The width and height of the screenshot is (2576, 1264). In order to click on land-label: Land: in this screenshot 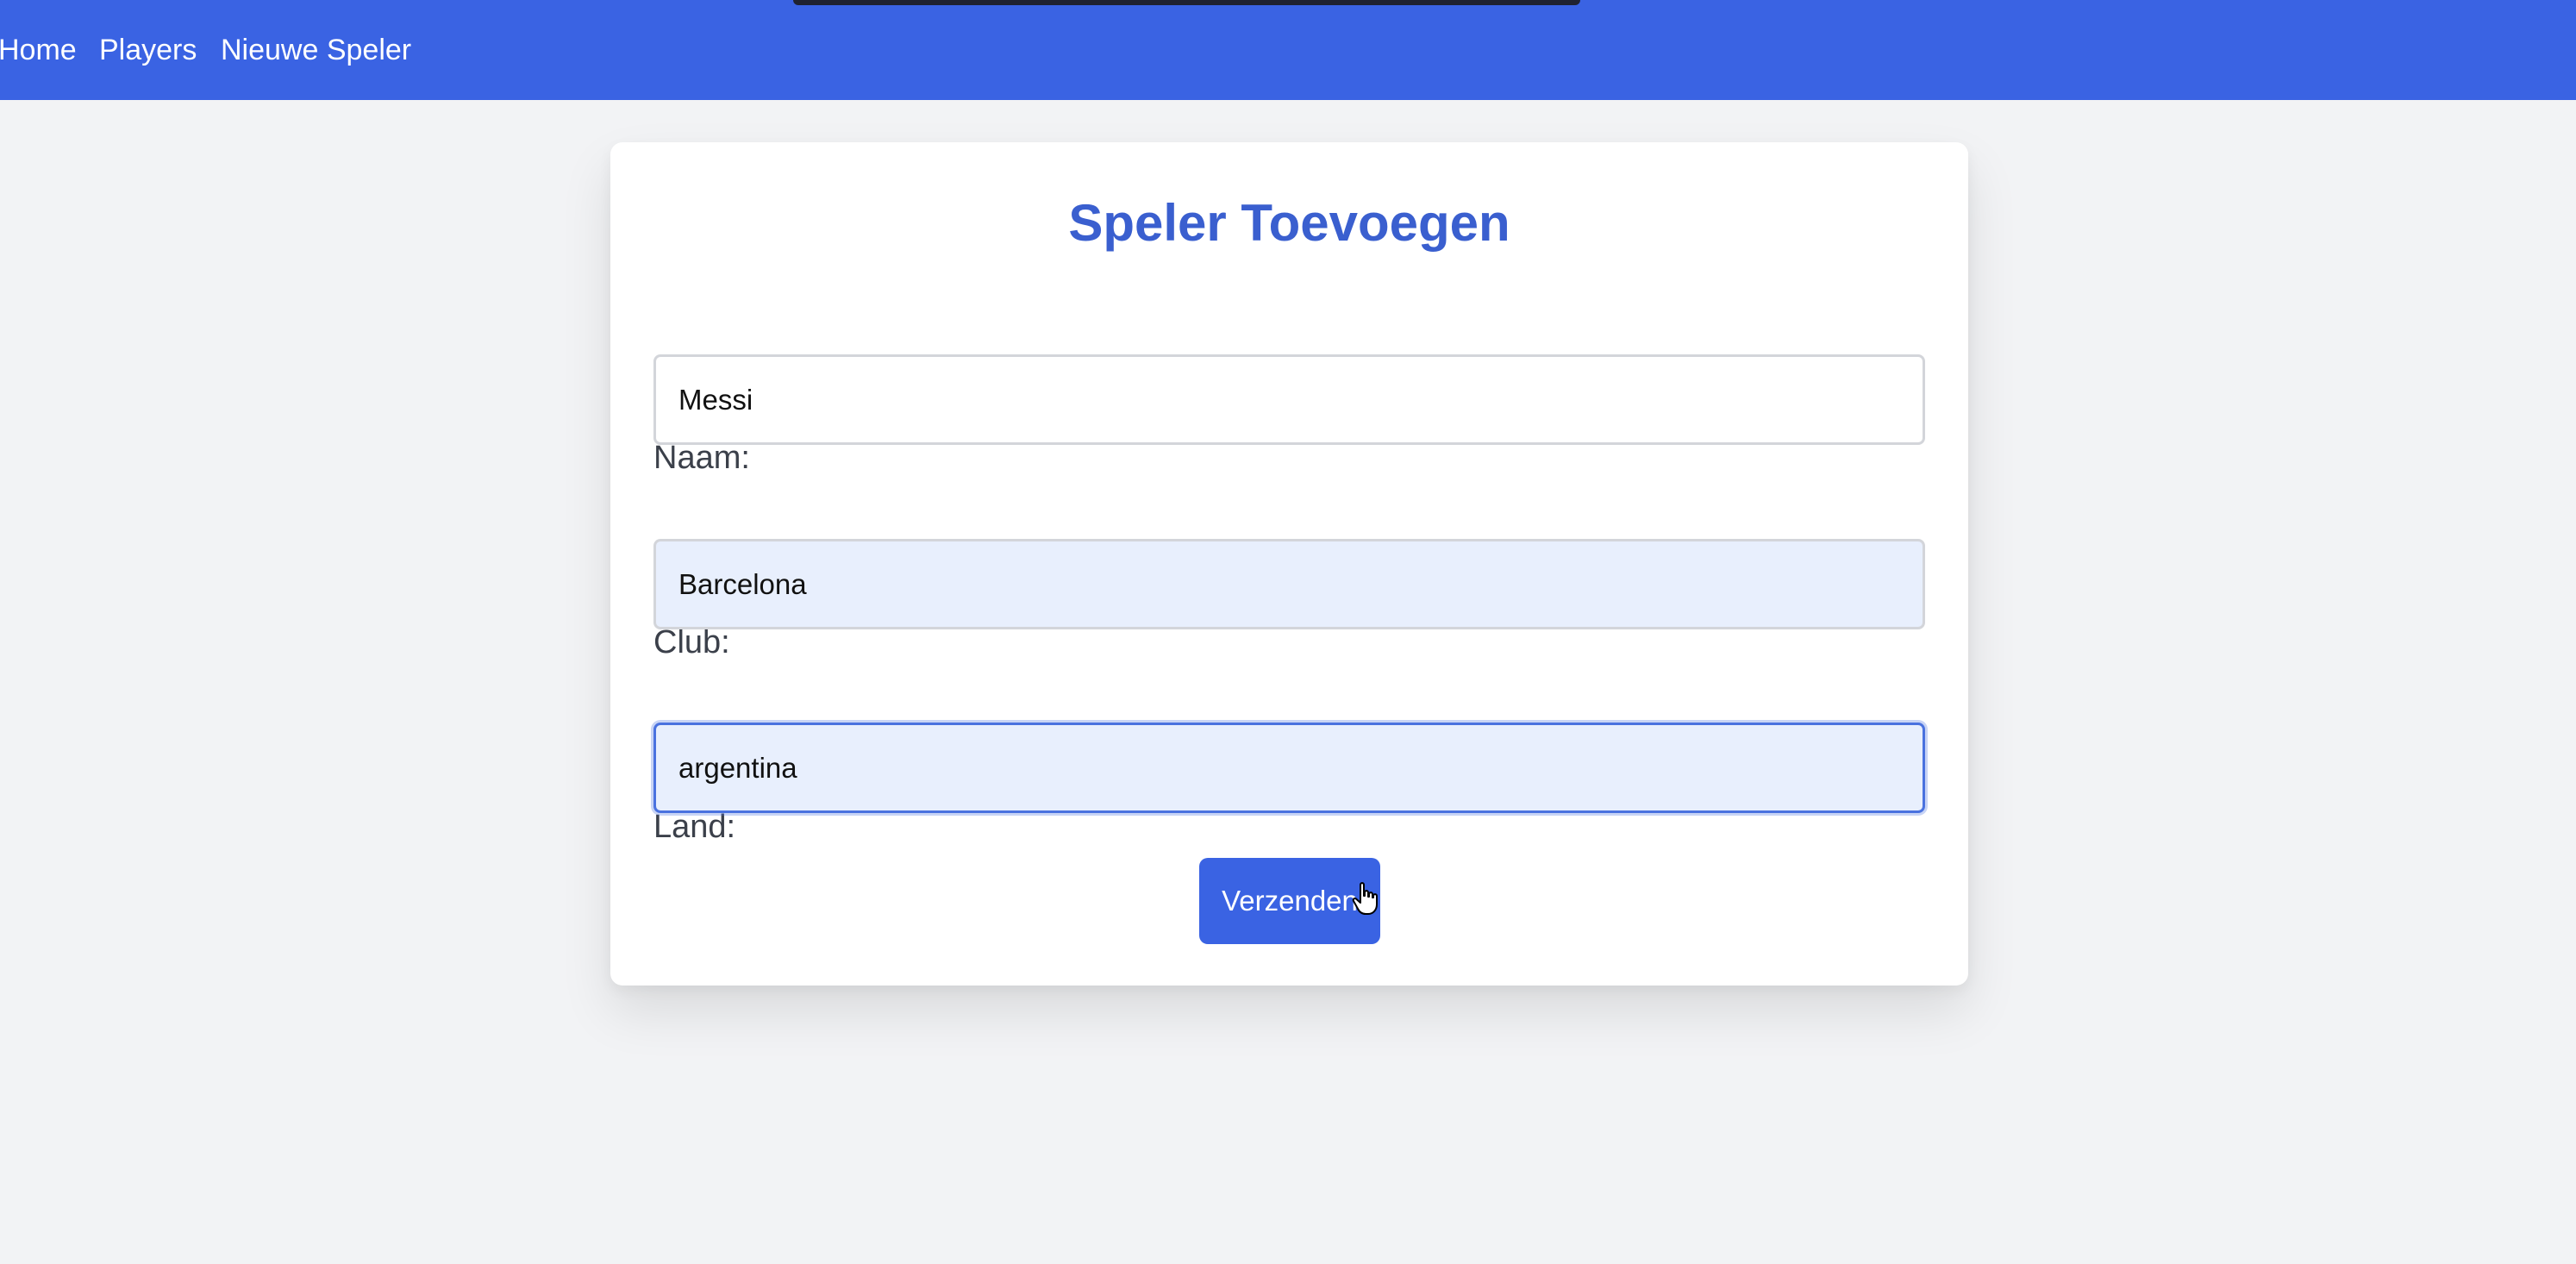, I will do `click(694, 827)`.